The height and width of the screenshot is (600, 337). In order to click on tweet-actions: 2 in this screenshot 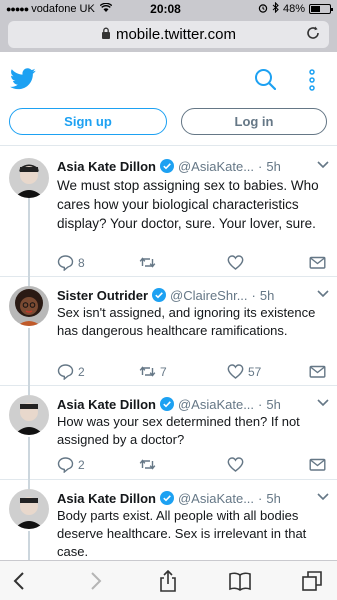, I will do `click(193, 466)`.